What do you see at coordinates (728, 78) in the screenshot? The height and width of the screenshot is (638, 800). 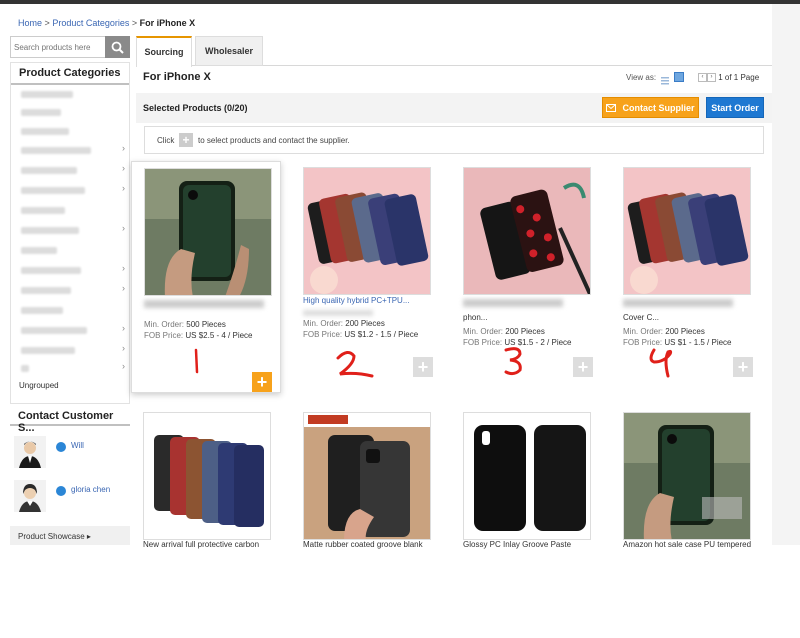 I see `pager: ‹ › 1 of 1 Page` at bounding box center [728, 78].